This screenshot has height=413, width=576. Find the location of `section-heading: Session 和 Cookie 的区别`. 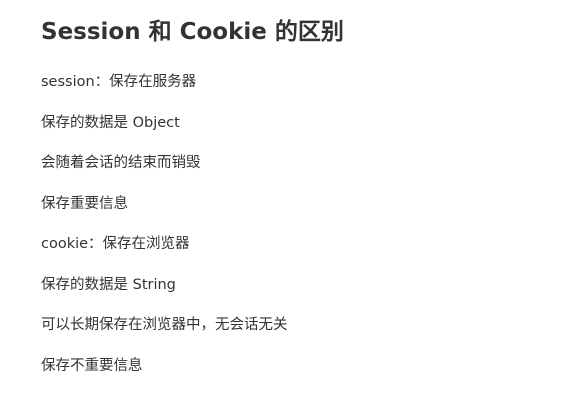

section-heading: Session 和 Cookie 的区别 is located at coordinates (192, 32).